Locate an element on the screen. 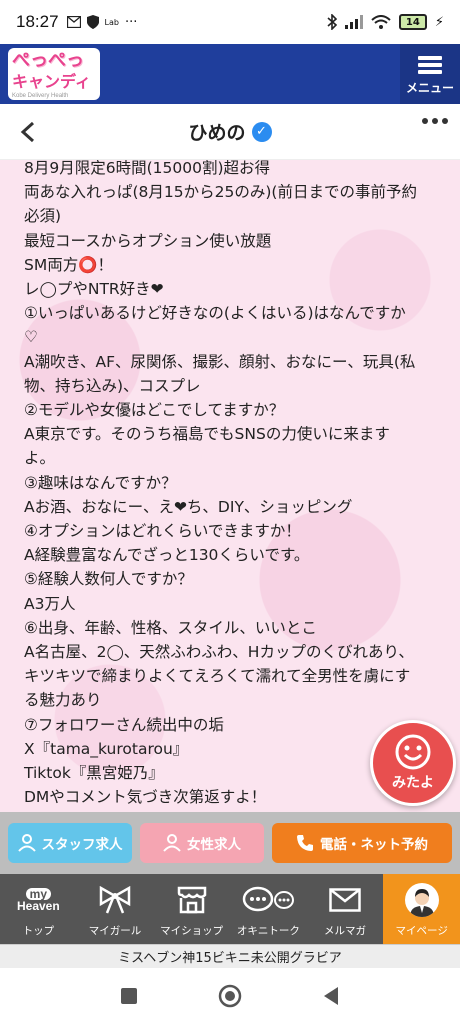  tab-label: マイショップ is located at coordinates (192, 931).